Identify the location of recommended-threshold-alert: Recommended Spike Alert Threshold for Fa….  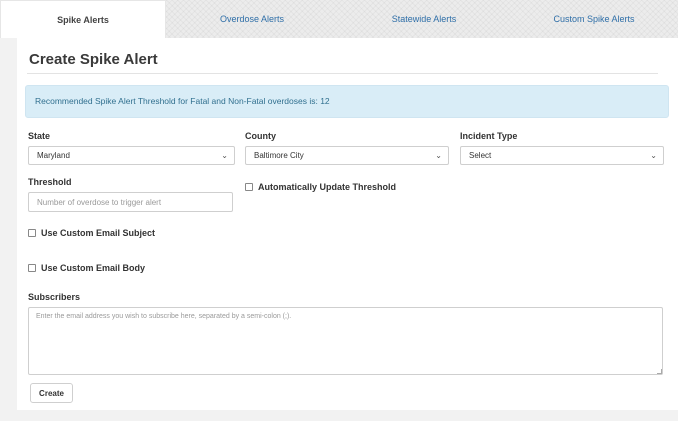
(347, 101).